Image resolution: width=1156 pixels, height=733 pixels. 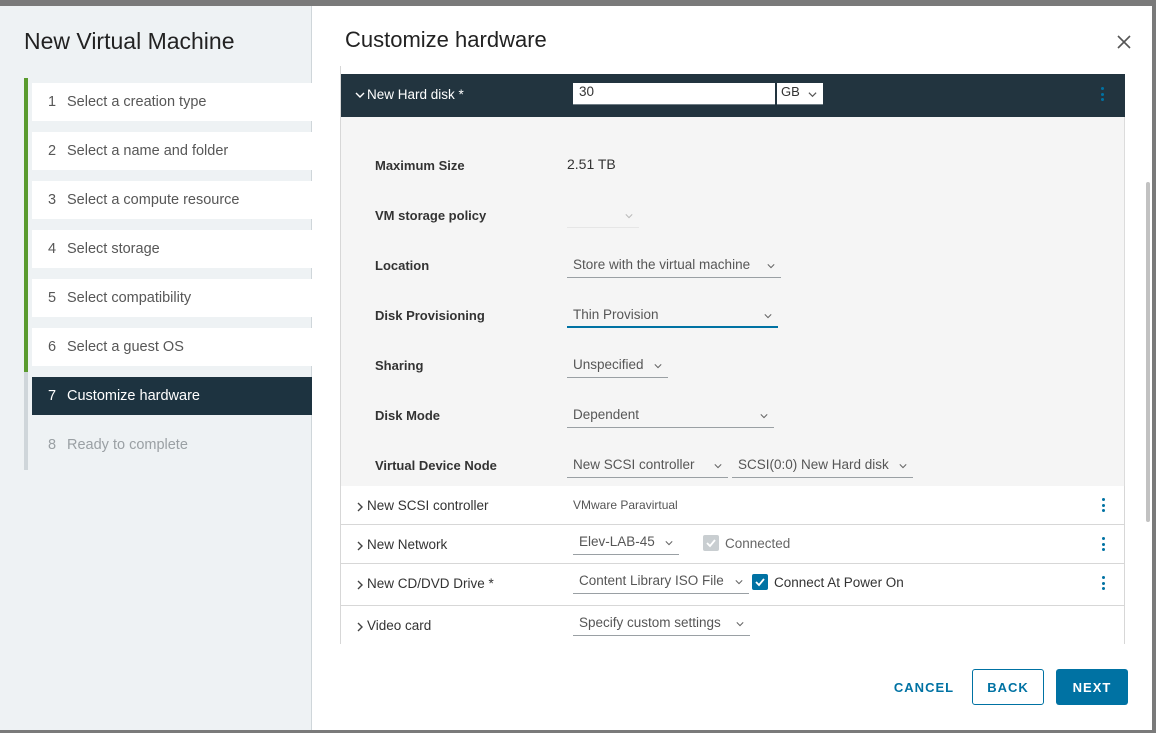 I want to click on step-number: 7, so click(x=52, y=396).